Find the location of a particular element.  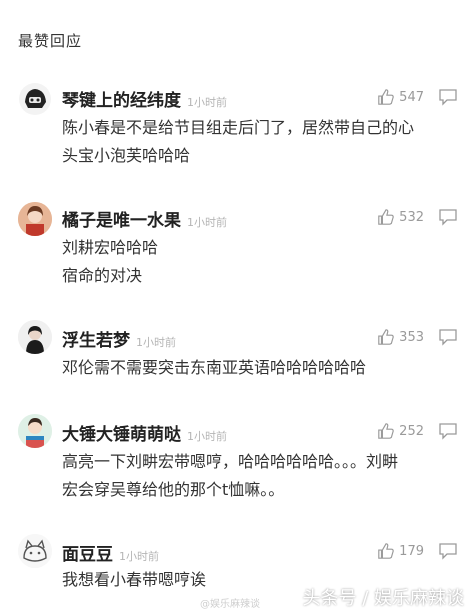

like-button: 179 is located at coordinates (400, 551).